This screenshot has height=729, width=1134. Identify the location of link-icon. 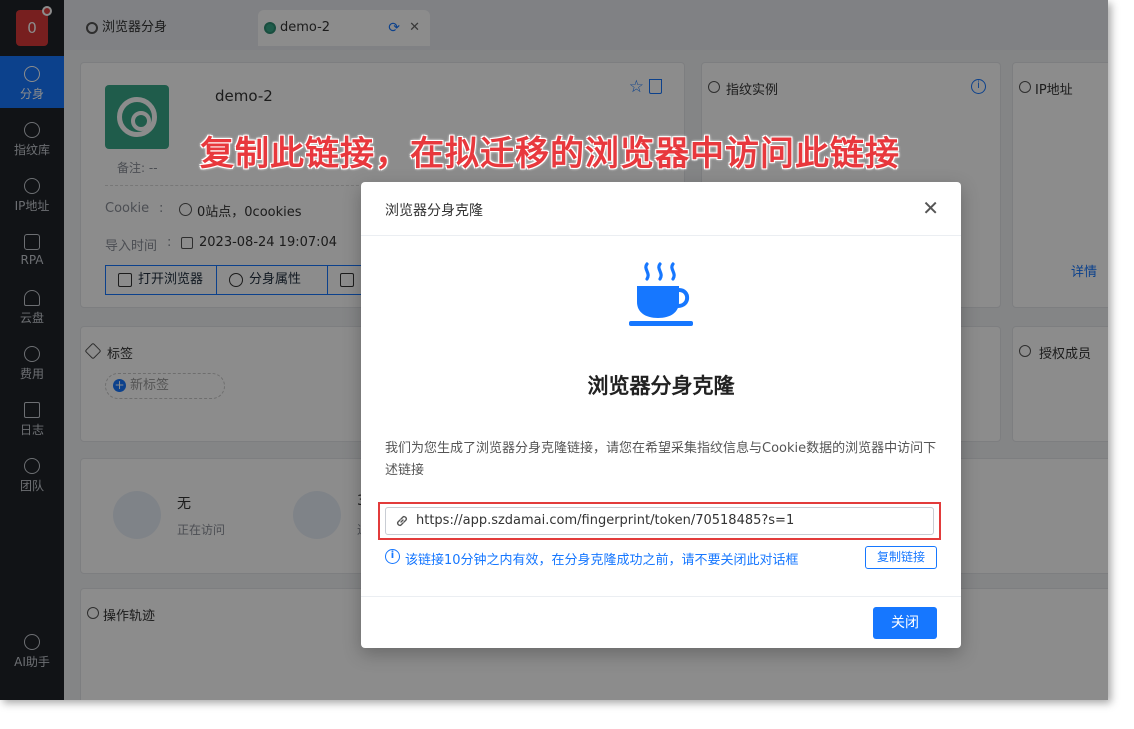
(402, 521).